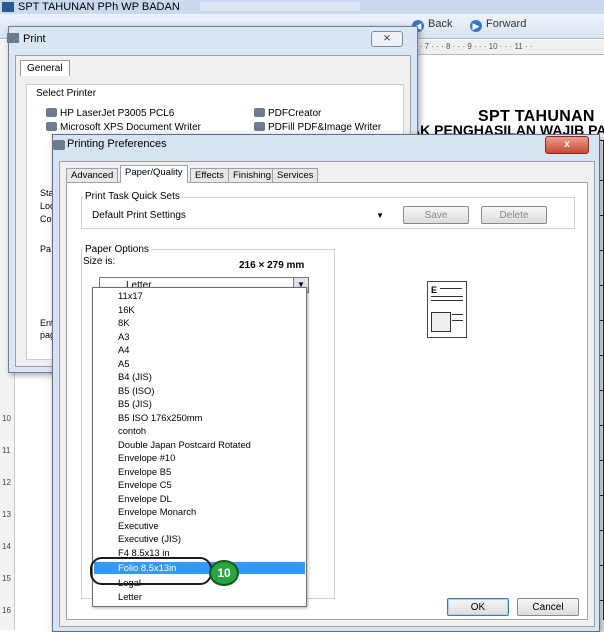 This screenshot has width=604, height=632. What do you see at coordinates (6, 450) in the screenshot?
I see `ruler-number: 11` at bounding box center [6, 450].